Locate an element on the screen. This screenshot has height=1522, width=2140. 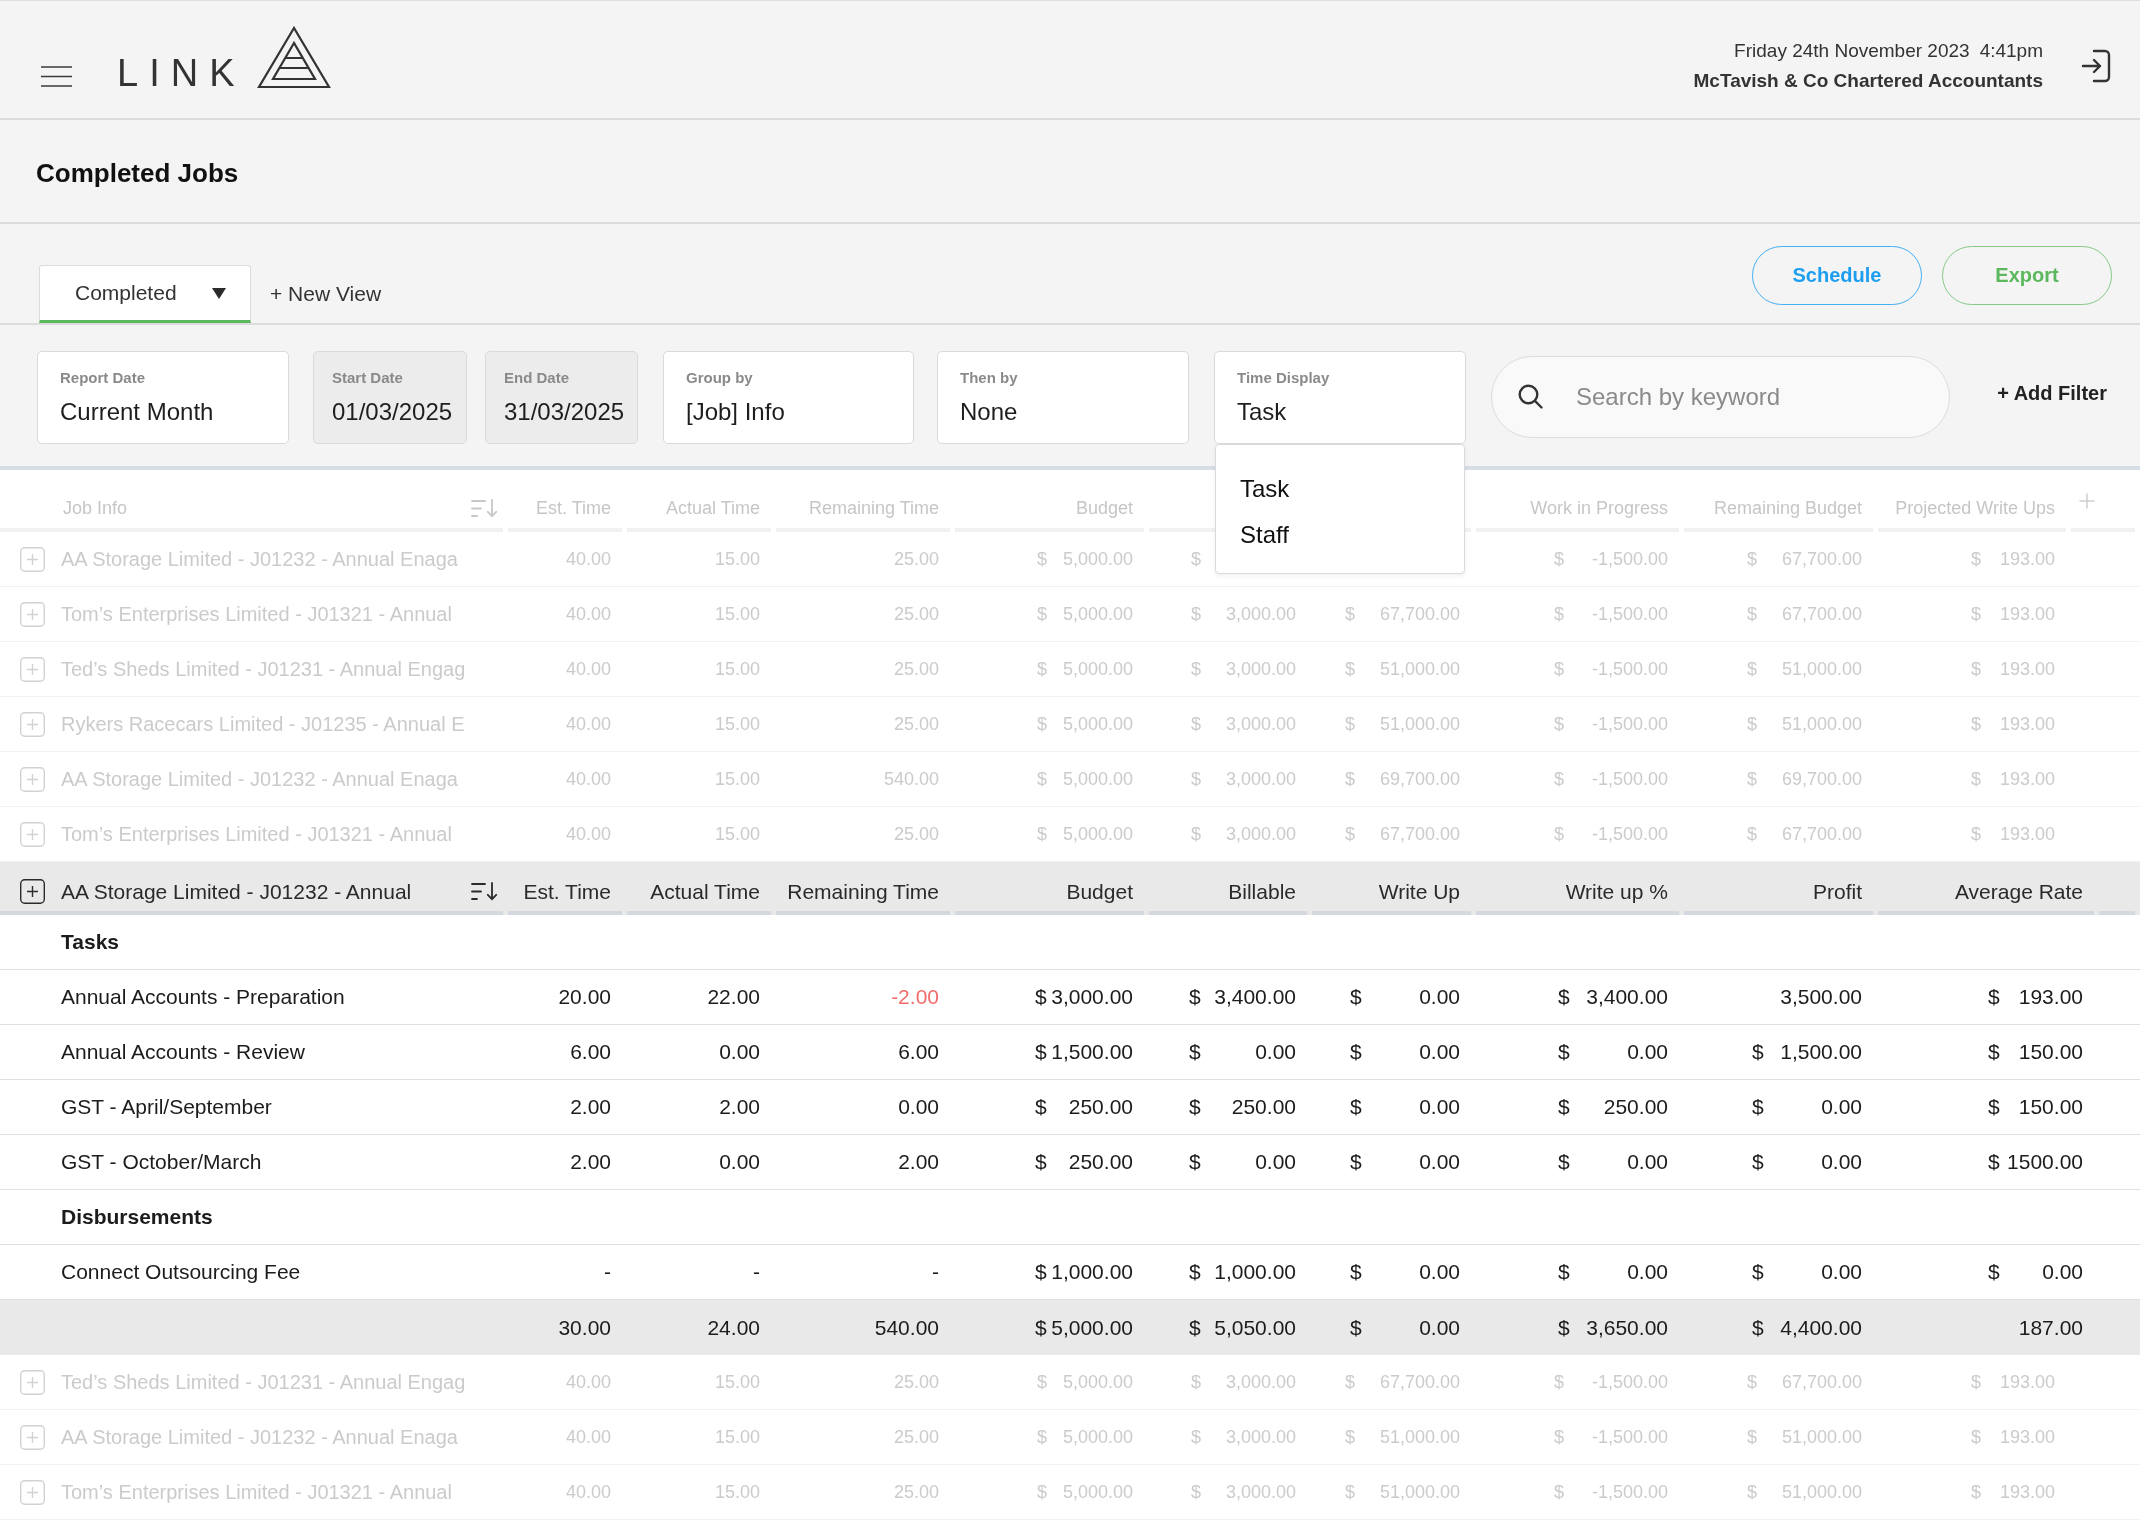
date-text: Friday 24th November 2023 is located at coordinates (1852, 51).